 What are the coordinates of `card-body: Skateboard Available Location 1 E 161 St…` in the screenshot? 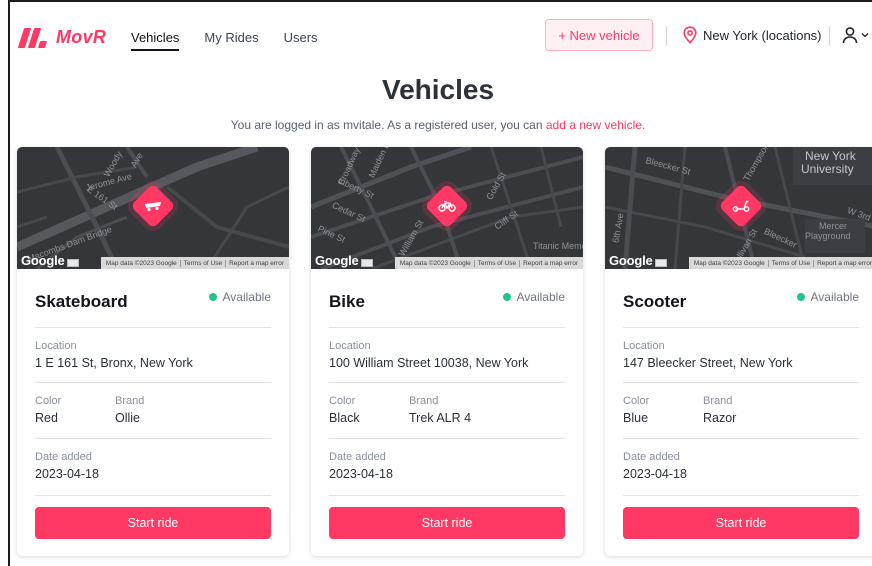 It's located at (153, 388).